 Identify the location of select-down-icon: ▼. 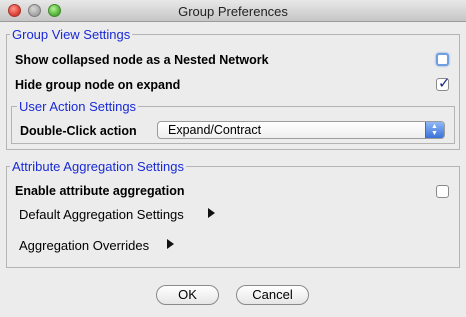
(434, 133).